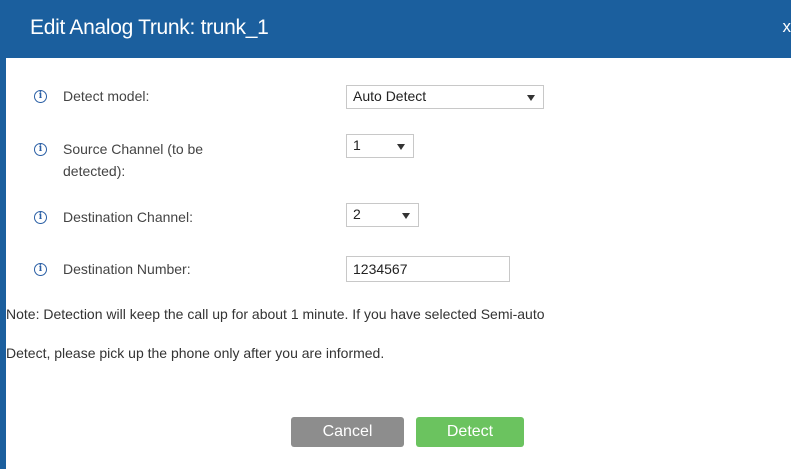 The height and width of the screenshot is (469, 791). Describe the element at coordinates (133, 149) in the screenshot. I see `source-channel-label-line1: Source Channel (to be` at that location.